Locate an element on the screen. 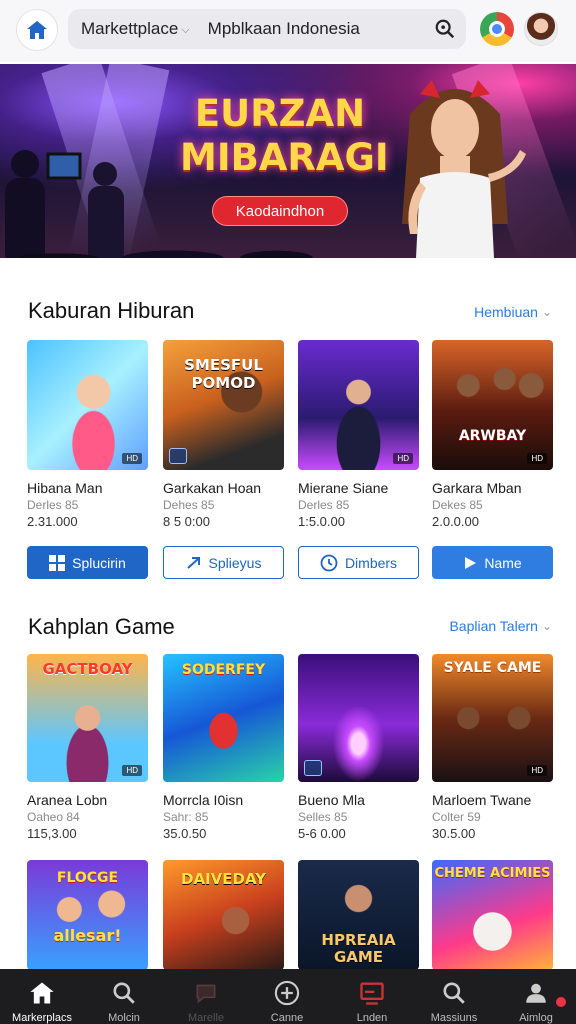 The height and width of the screenshot is (1024, 576). product-card: HD Mierane Siane Derles 85 1:5.0.00 is located at coordinates (358, 434).